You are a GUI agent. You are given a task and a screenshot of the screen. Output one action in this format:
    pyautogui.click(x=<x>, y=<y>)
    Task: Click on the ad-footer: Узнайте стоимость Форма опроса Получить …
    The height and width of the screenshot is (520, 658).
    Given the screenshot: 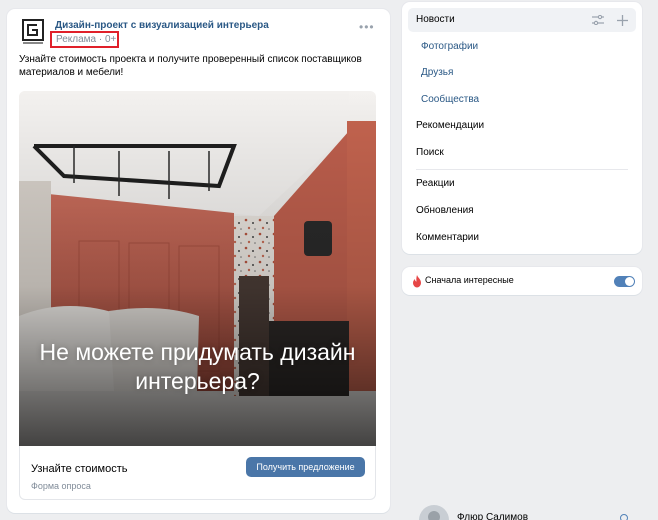 What is the action you would take?
    pyautogui.click(x=197, y=473)
    